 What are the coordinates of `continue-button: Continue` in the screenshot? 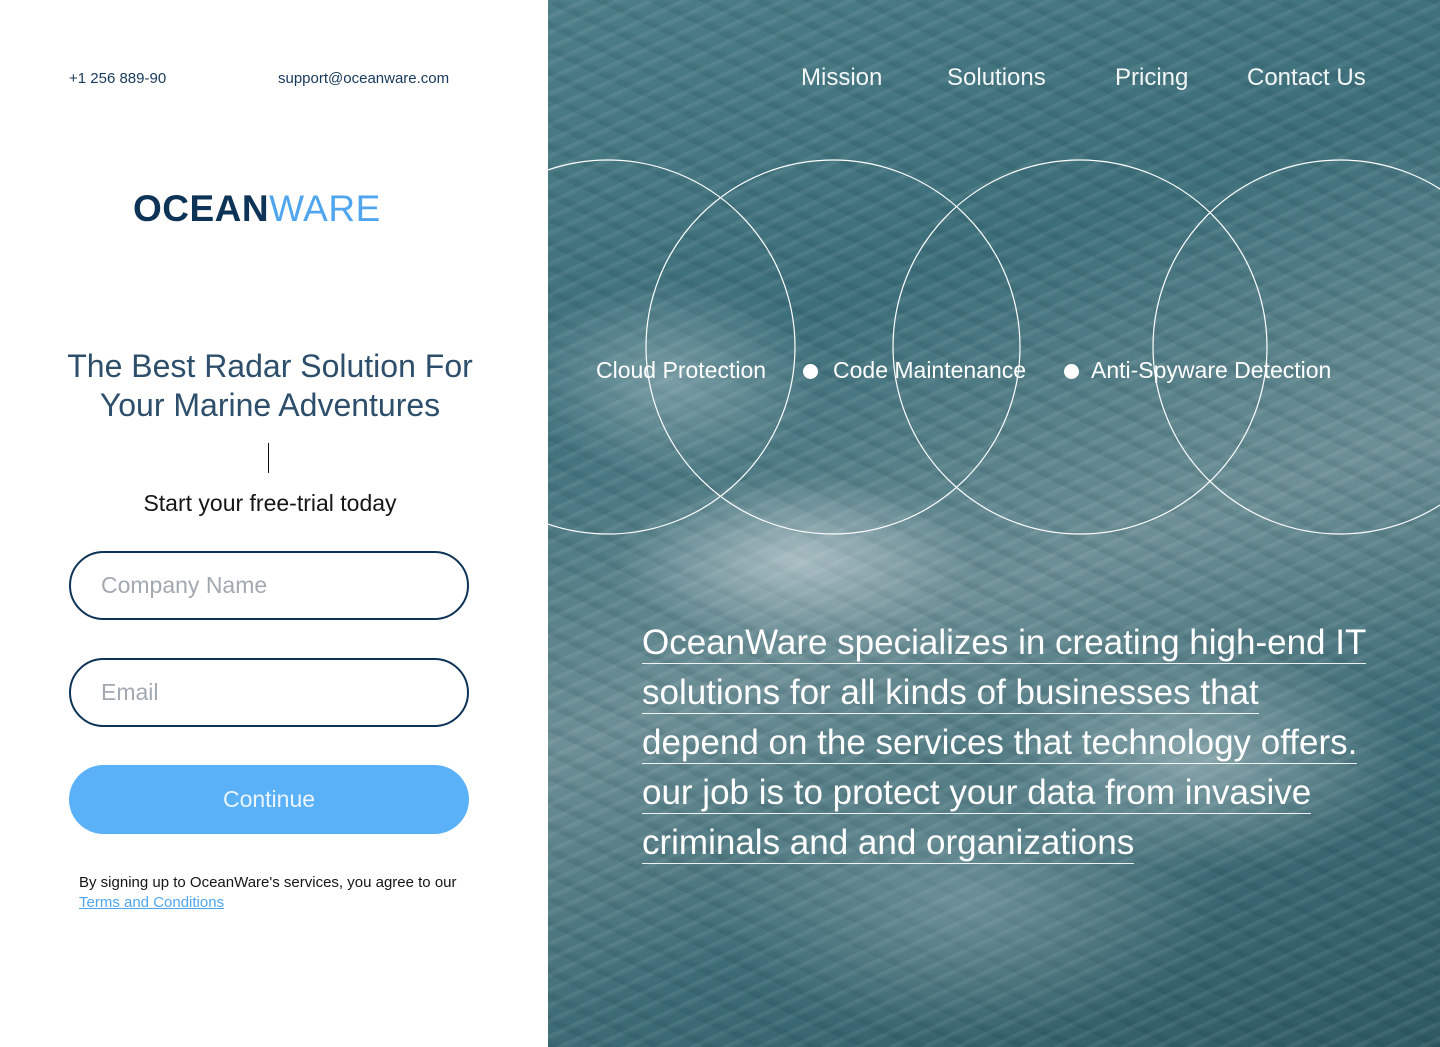 It's located at (269, 799).